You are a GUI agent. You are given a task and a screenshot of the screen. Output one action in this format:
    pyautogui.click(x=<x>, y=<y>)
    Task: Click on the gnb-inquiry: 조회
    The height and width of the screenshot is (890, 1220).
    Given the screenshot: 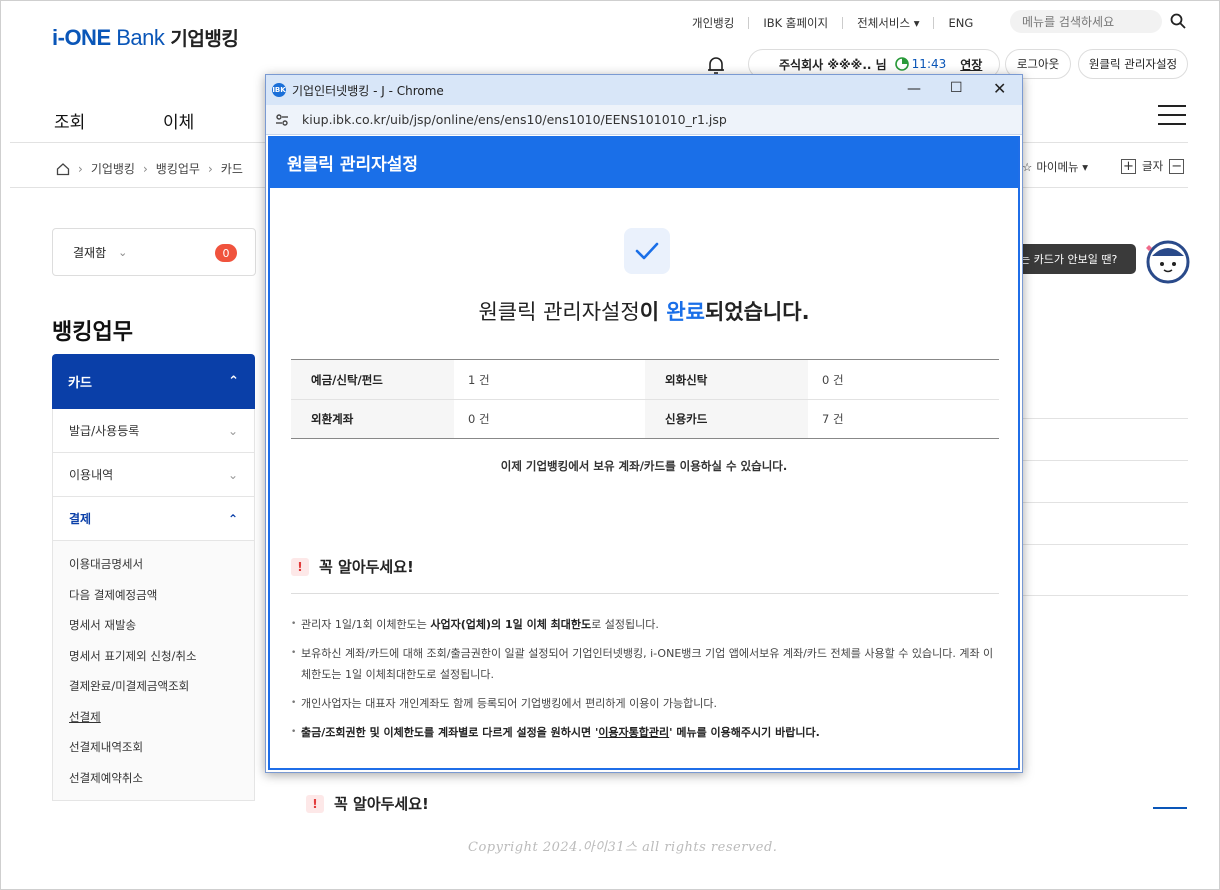 What is the action you would take?
    pyautogui.click(x=69, y=120)
    